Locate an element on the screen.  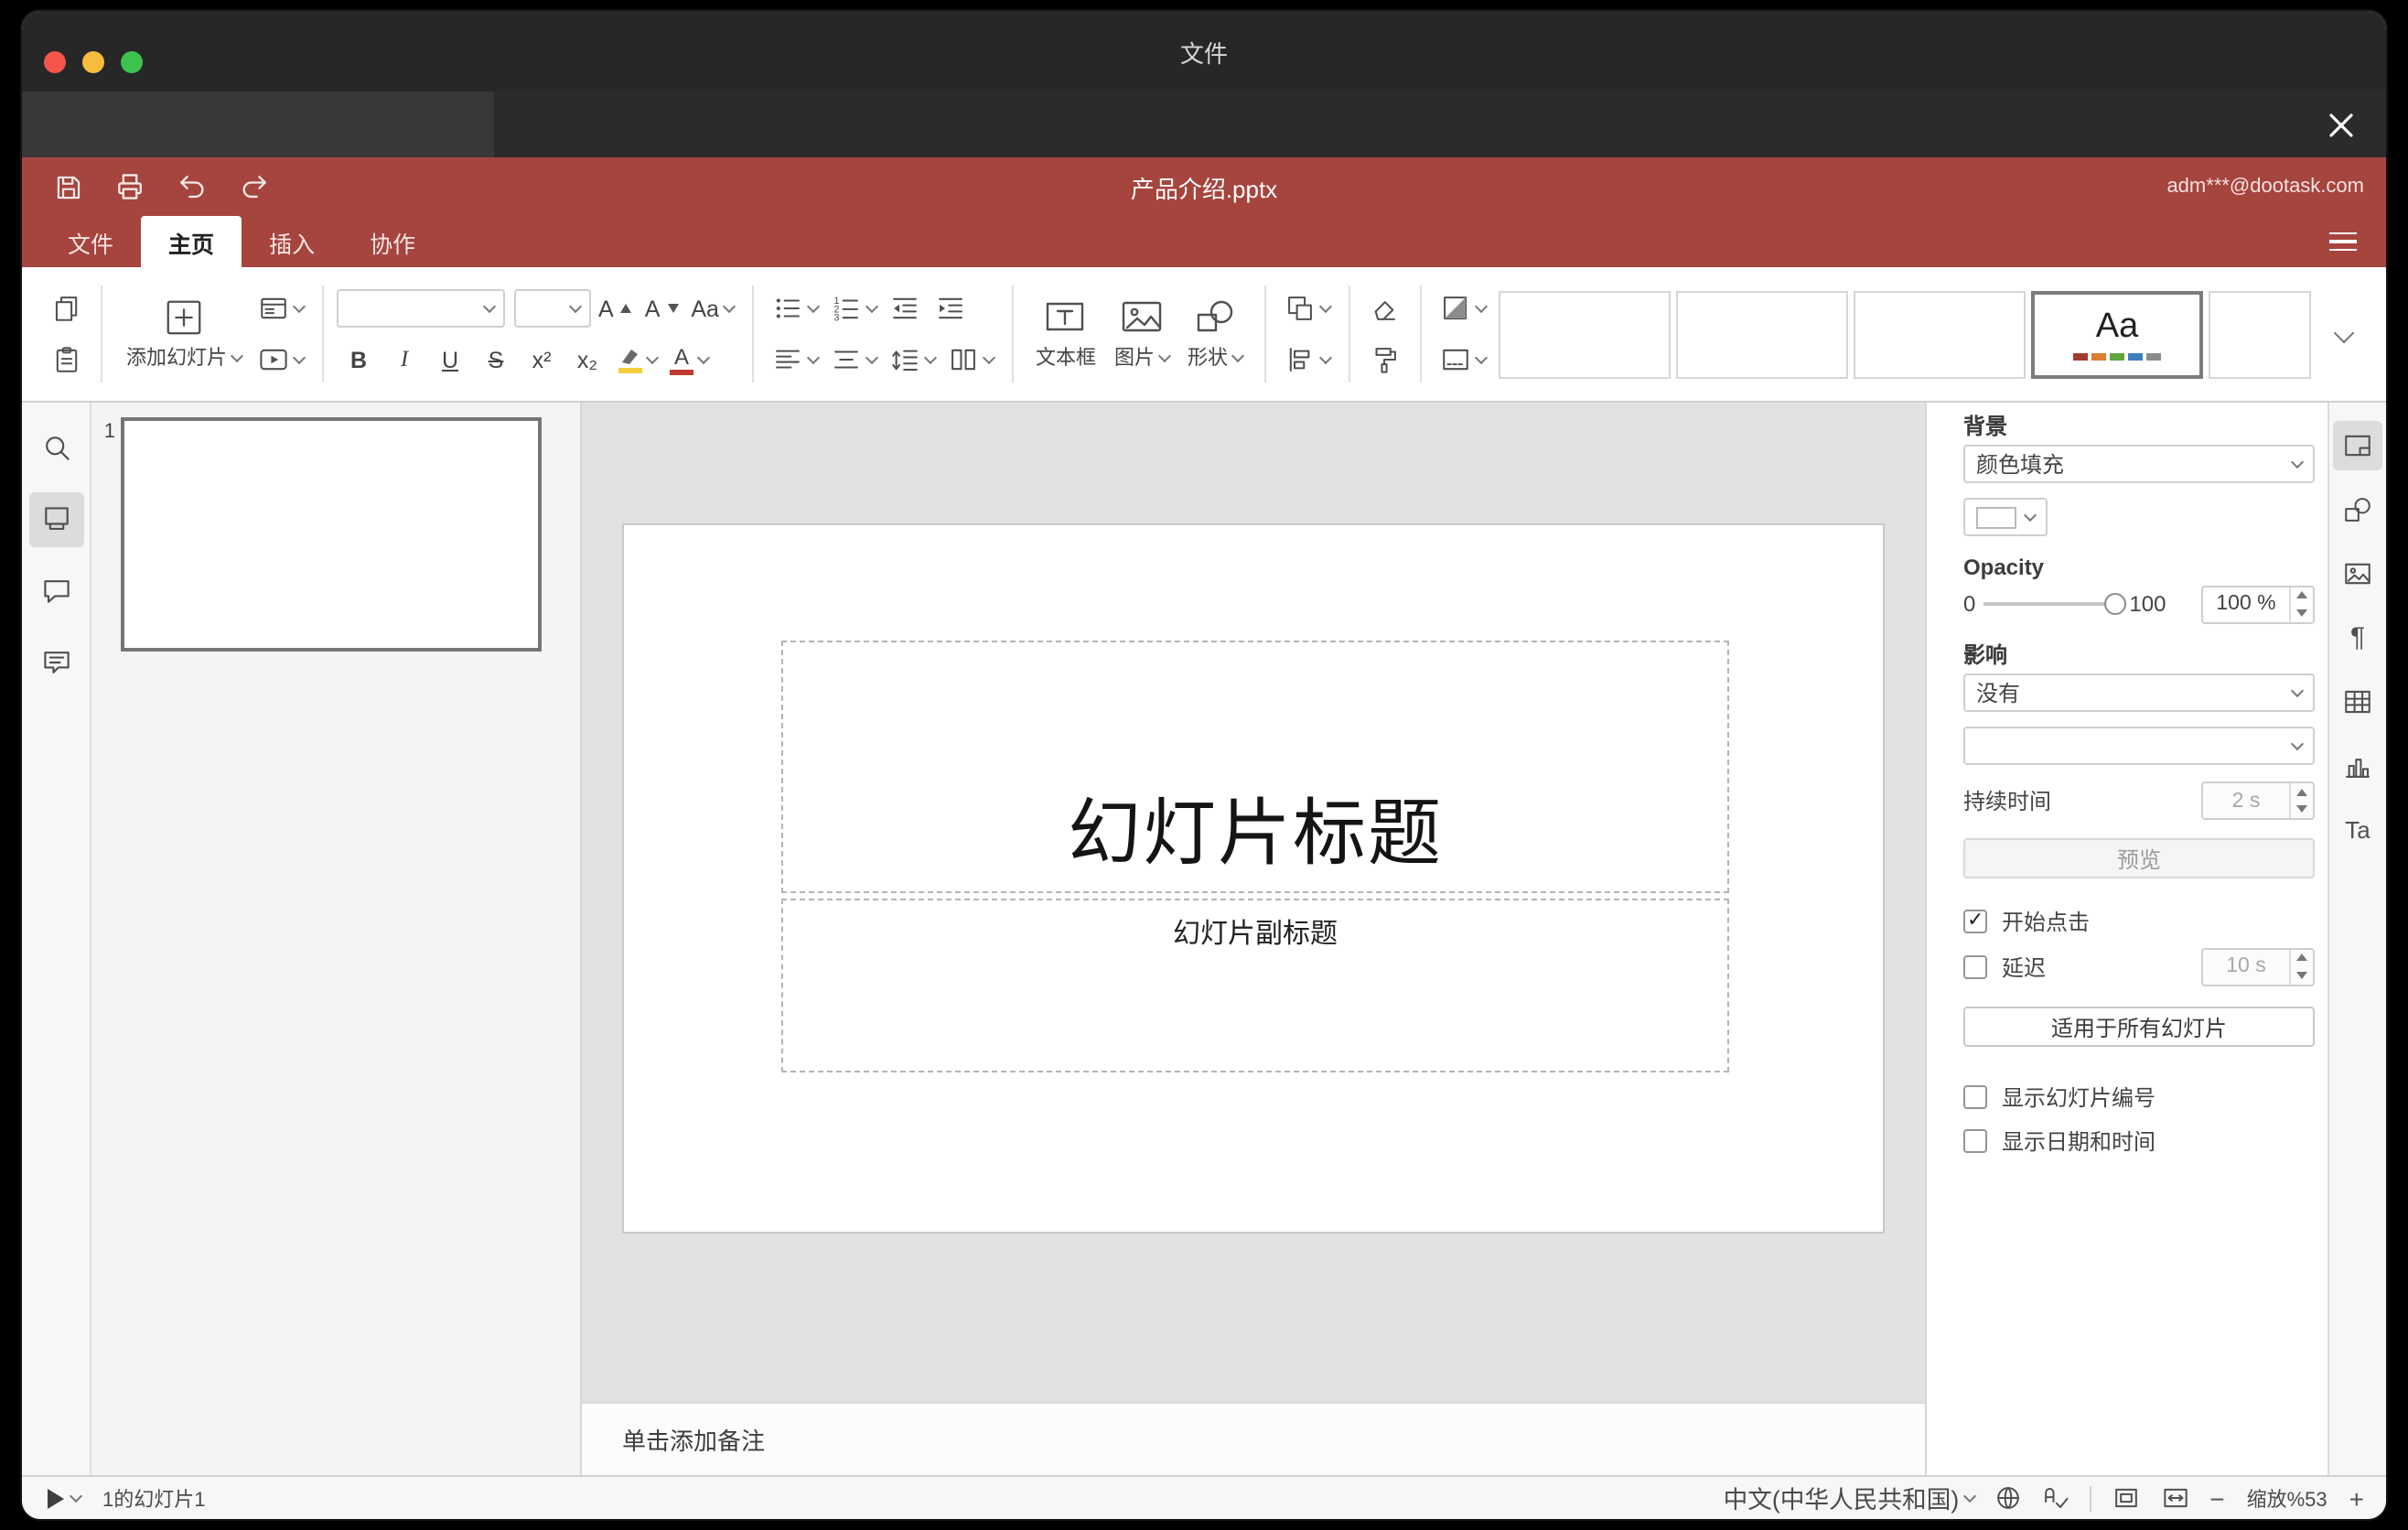
set-language-button is located at coordinates (2007, 1498).